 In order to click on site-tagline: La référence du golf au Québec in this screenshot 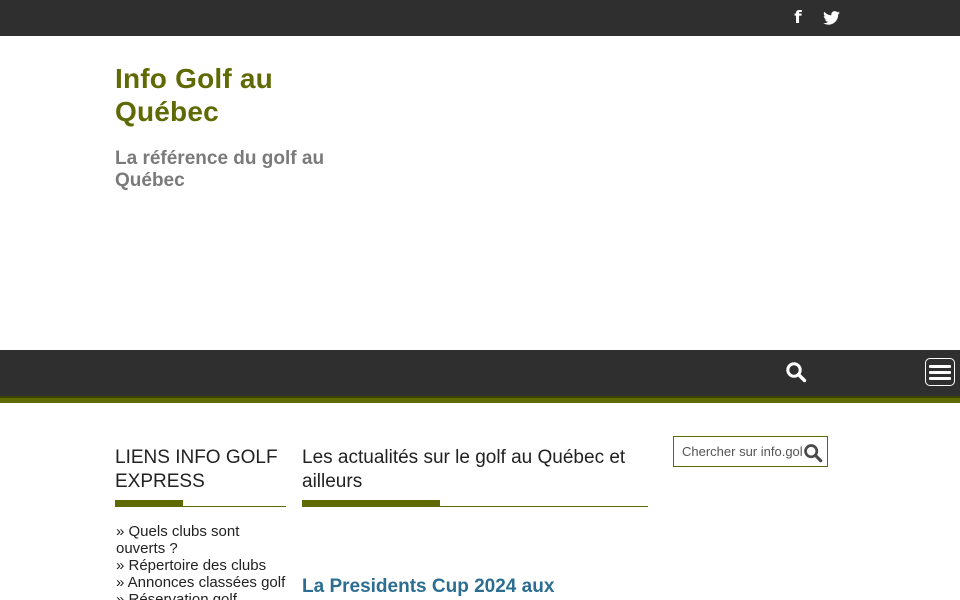, I will do `click(220, 169)`.